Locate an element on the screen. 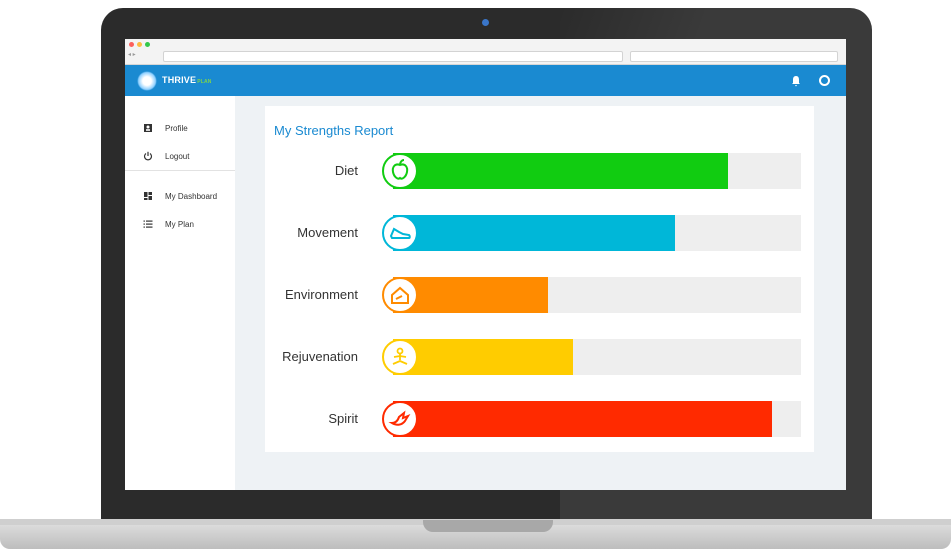 Image resolution: width=951 pixels, height=549 pixels. webcam is located at coordinates (485, 22).